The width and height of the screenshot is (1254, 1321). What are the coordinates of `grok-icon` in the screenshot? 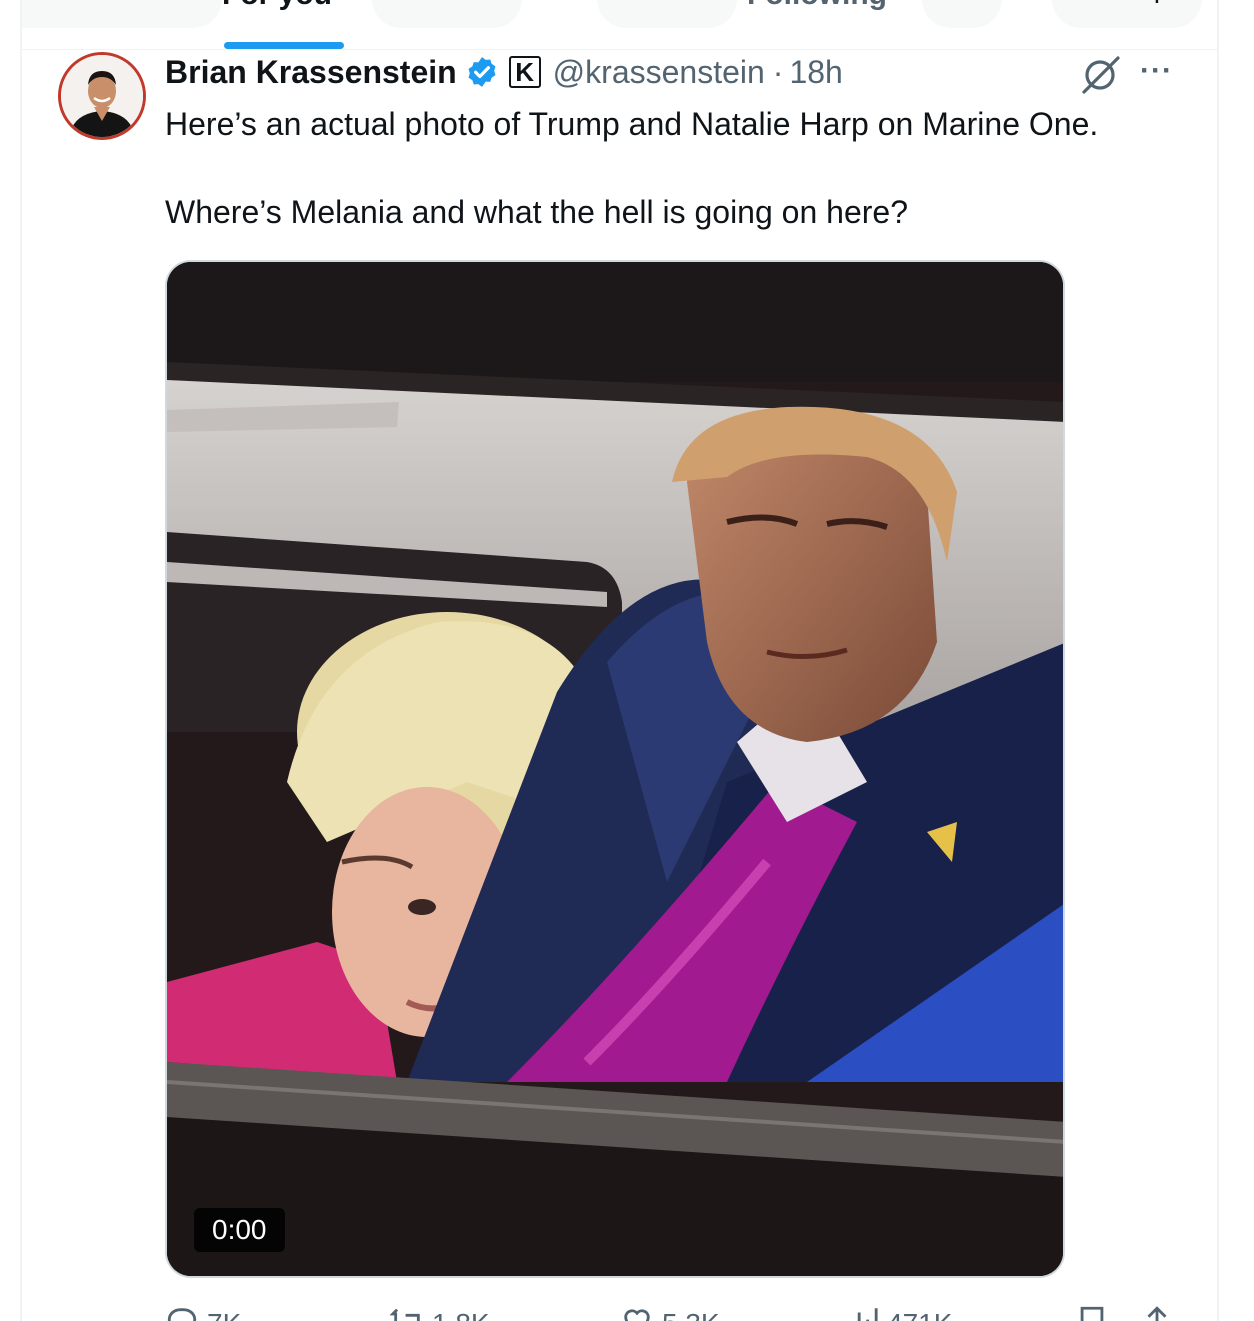 It's located at (1100, 74).